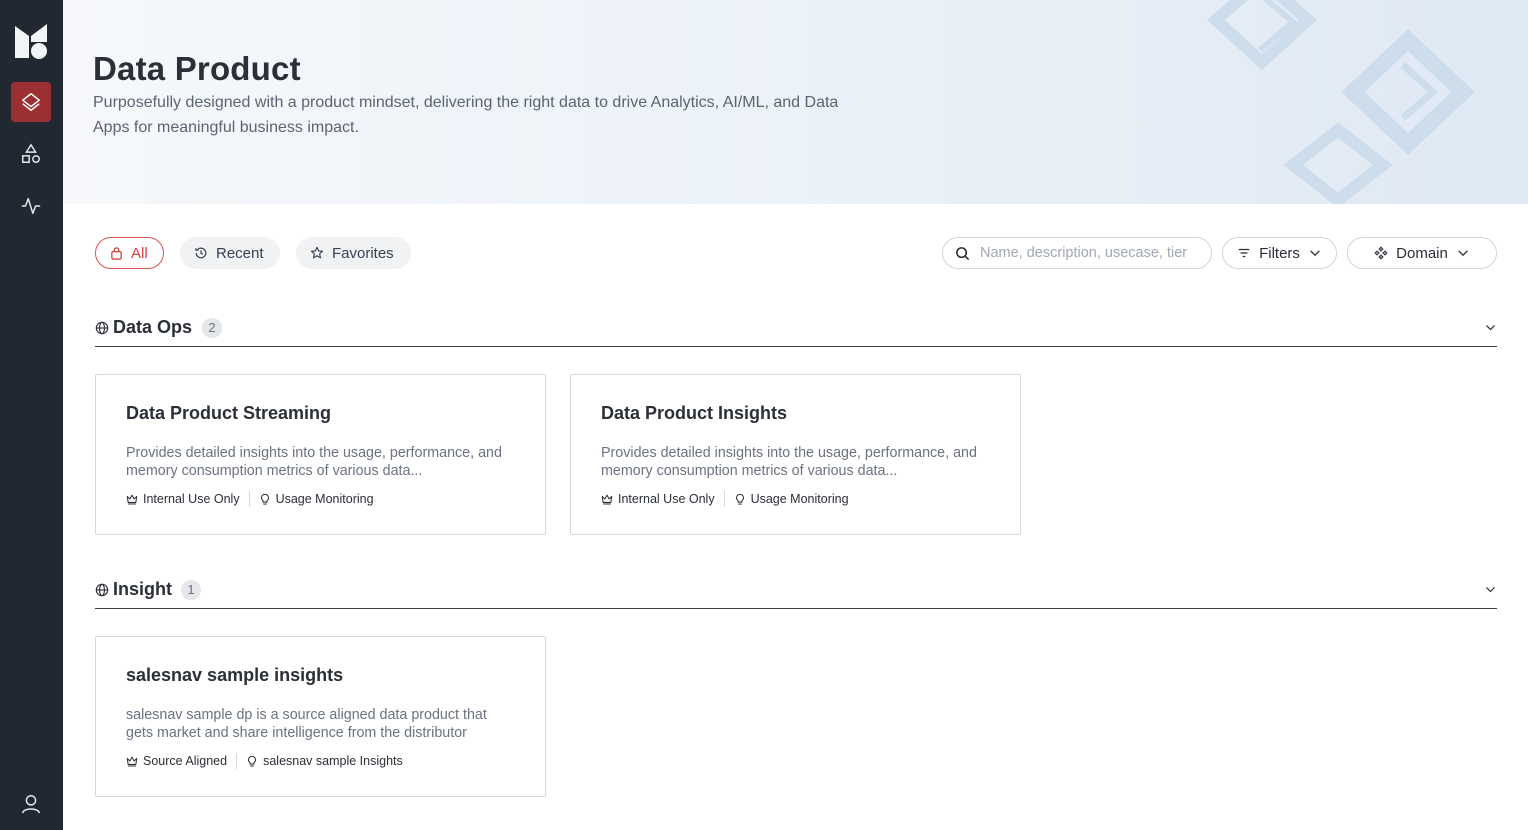 This screenshot has height=830, width=1528. I want to click on filter-icon, so click(1244, 253).